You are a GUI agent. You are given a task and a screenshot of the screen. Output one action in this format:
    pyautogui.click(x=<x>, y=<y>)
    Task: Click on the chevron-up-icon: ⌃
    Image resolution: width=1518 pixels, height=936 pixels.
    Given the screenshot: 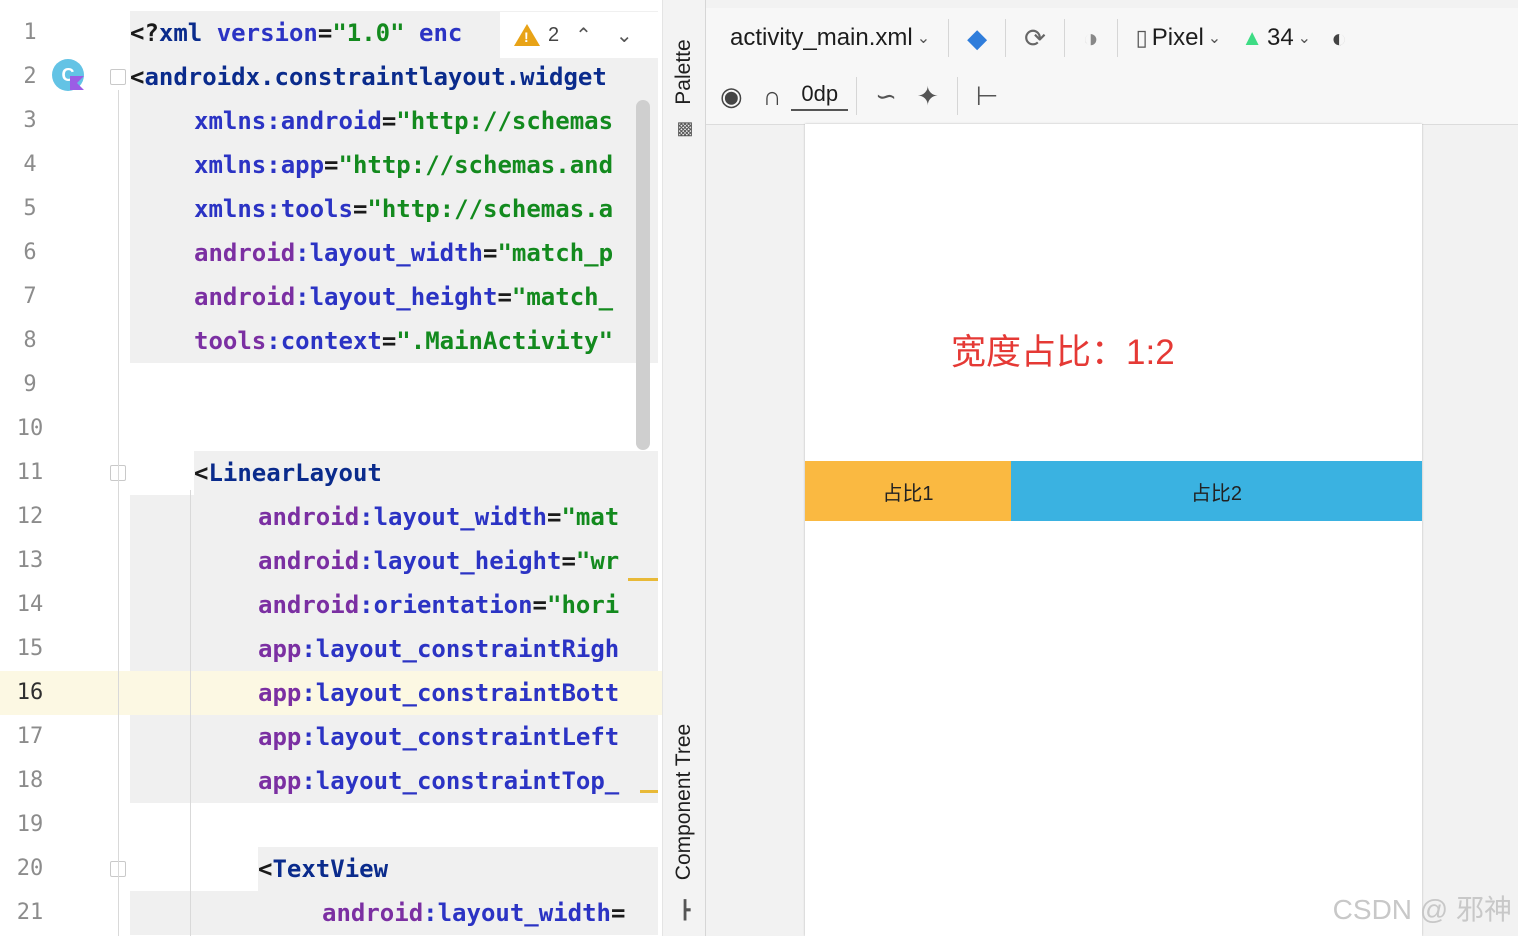 What is the action you would take?
    pyautogui.click(x=583, y=35)
    